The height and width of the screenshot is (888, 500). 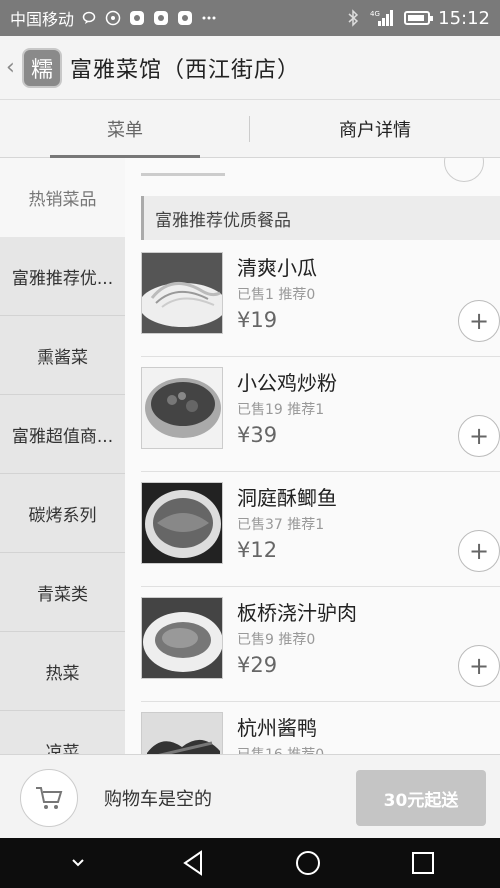 What do you see at coordinates (250, 18) in the screenshot?
I see `status-bar: 中国移动 4G 15:12` at bounding box center [250, 18].